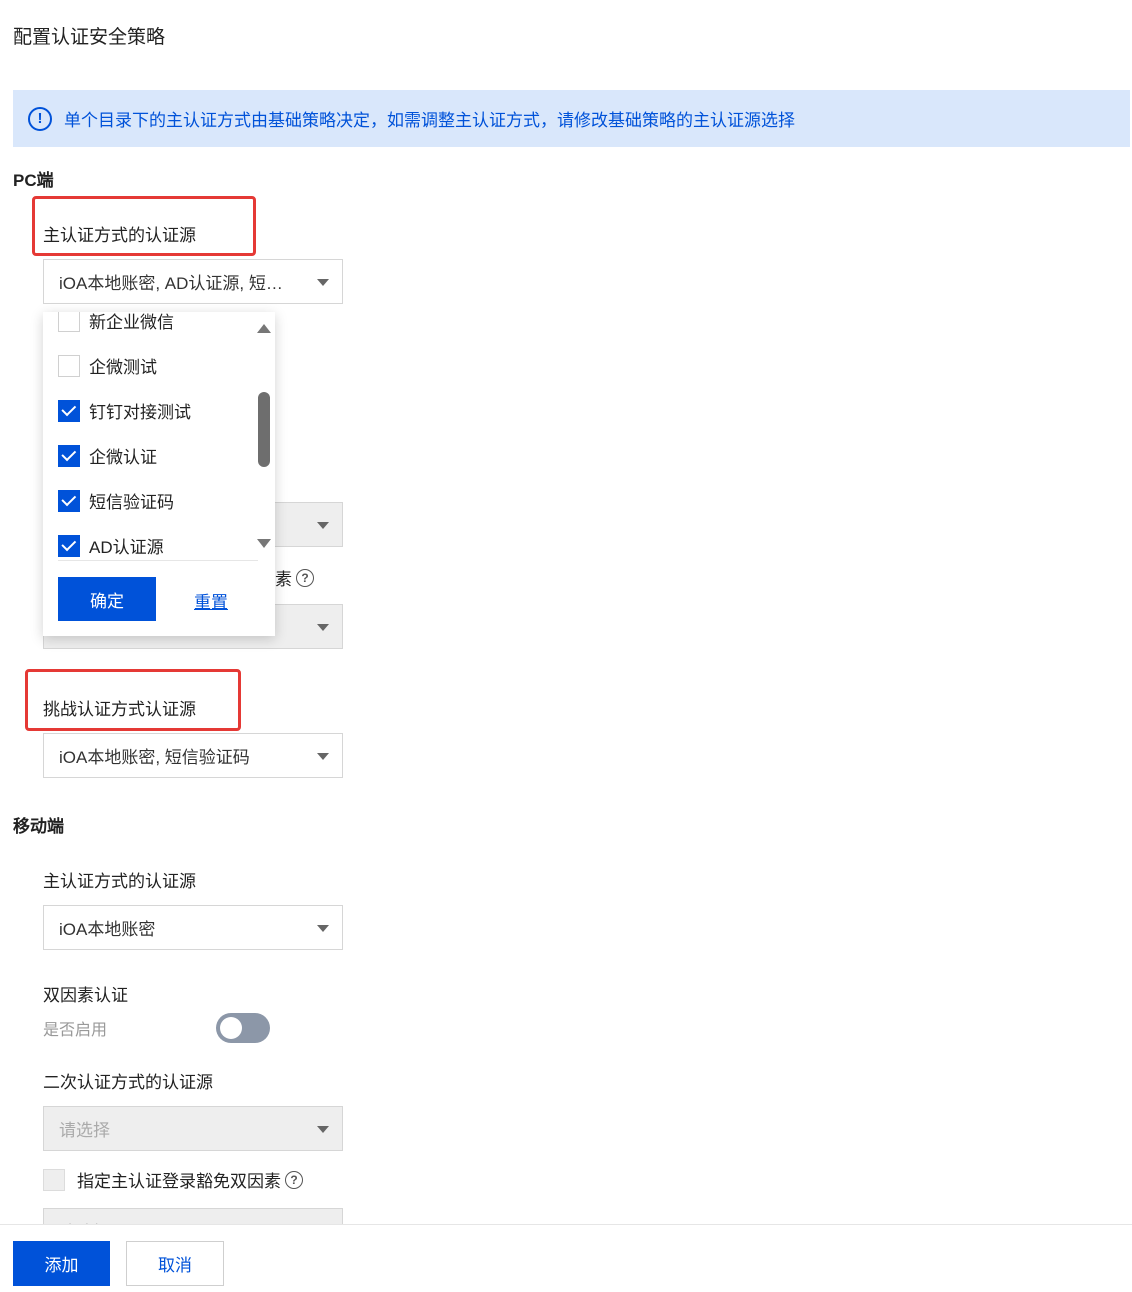 The height and width of the screenshot is (1292, 1132). What do you see at coordinates (231, 1028) in the screenshot?
I see `toggle-knob` at bounding box center [231, 1028].